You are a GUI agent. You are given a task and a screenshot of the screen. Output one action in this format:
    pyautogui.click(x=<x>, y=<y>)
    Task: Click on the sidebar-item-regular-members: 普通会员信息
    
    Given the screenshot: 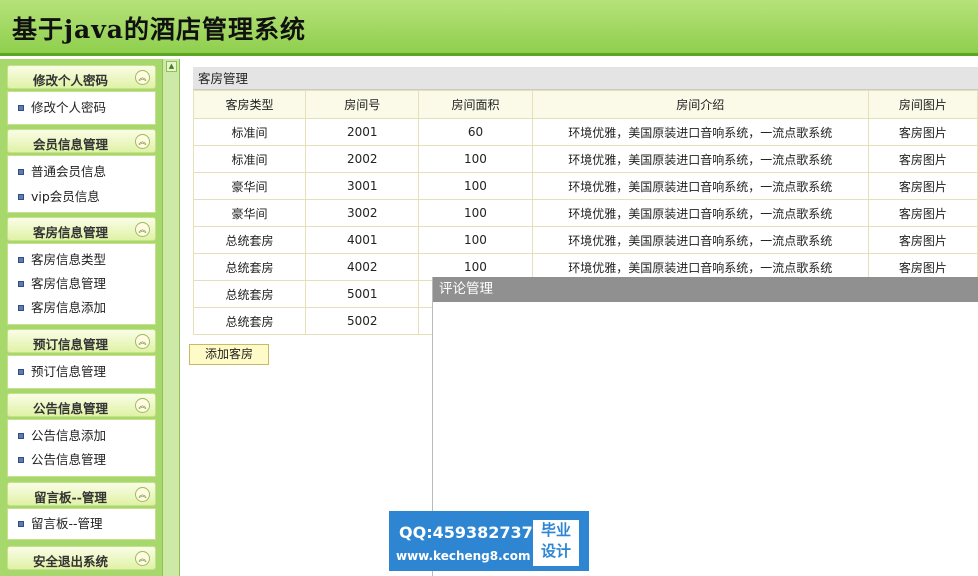 What is the action you would take?
    pyautogui.click(x=62, y=172)
    